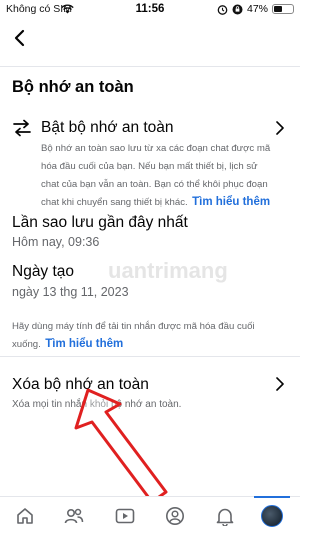  I want to click on delete-secure-storage-description: Xóa mọi tin nhắn khỏi bộ nhớ an toàn., so click(97, 404).